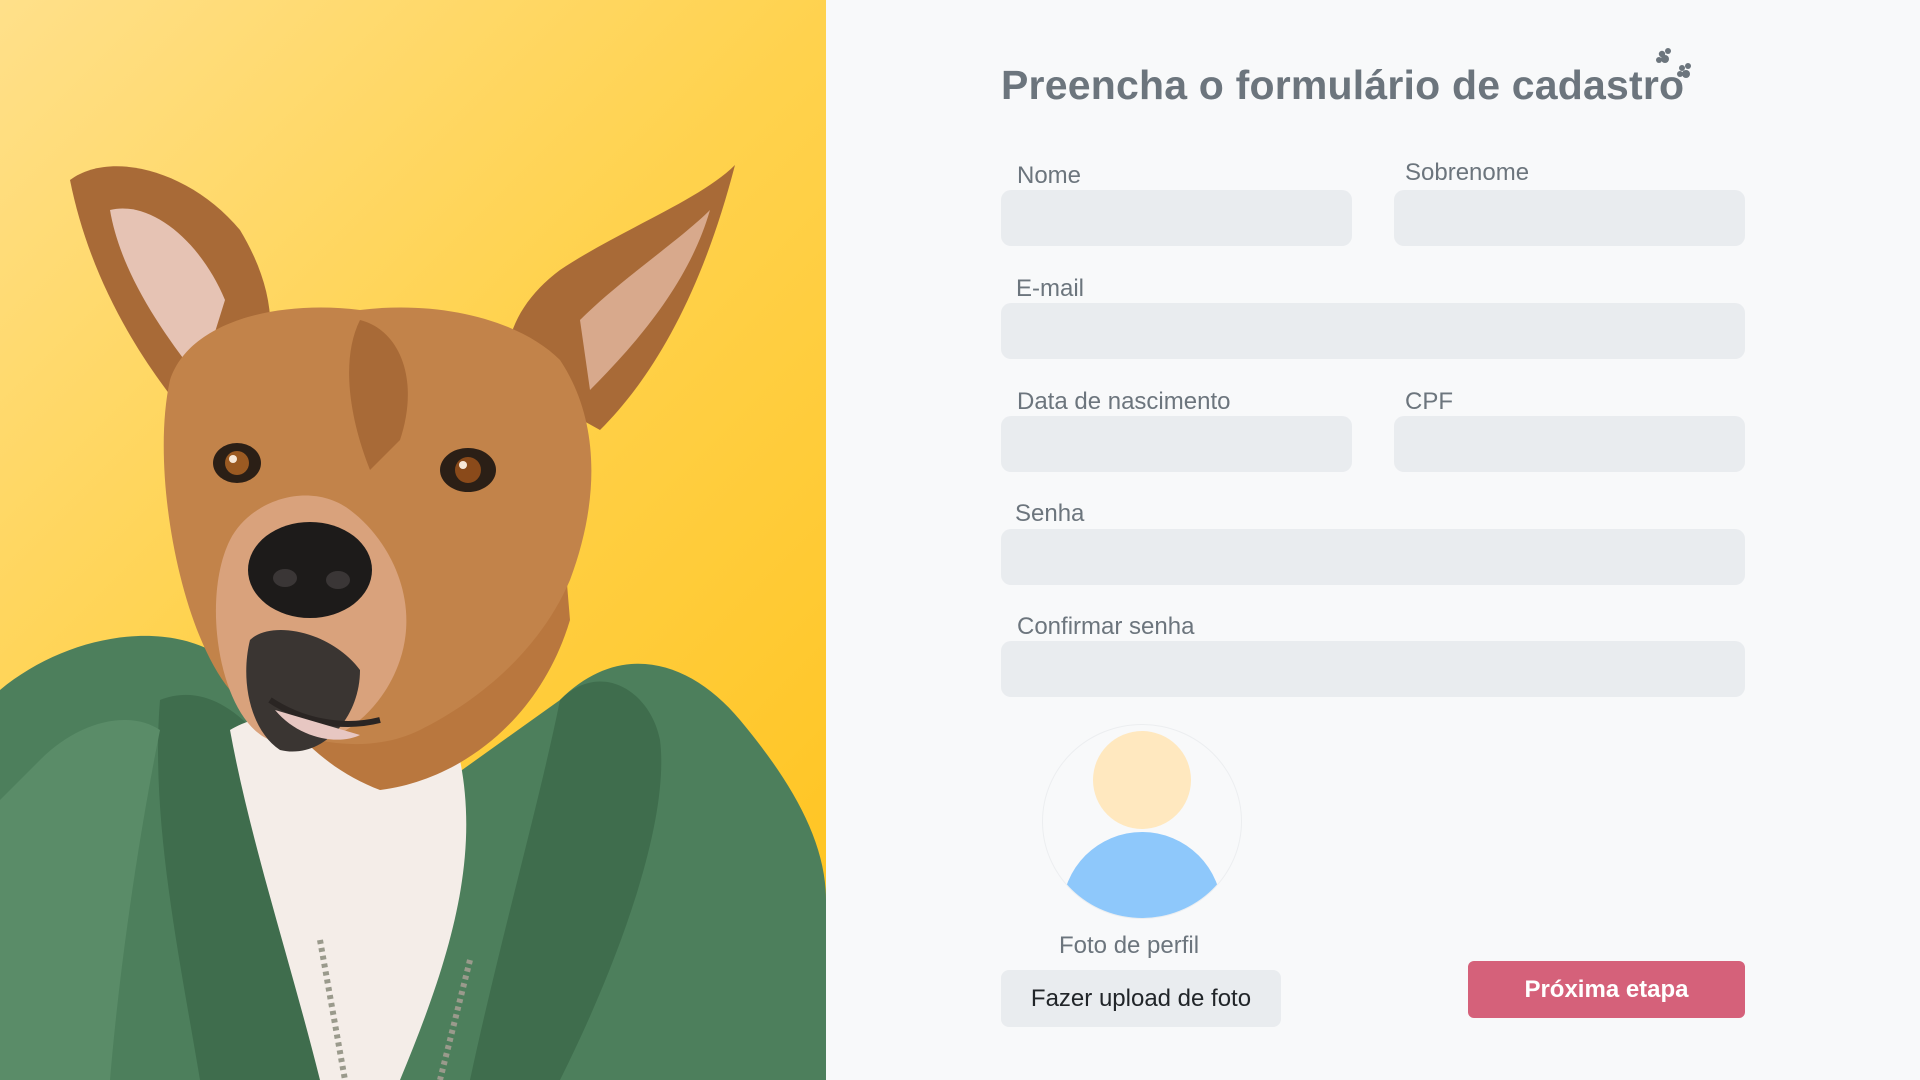 Image resolution: width=1920 pixels, height=1080 pixels. What do you see at coordinates (1373, 669) in the screenshot?
I see `confirm-password-input` at bounding box center [1373, 669].